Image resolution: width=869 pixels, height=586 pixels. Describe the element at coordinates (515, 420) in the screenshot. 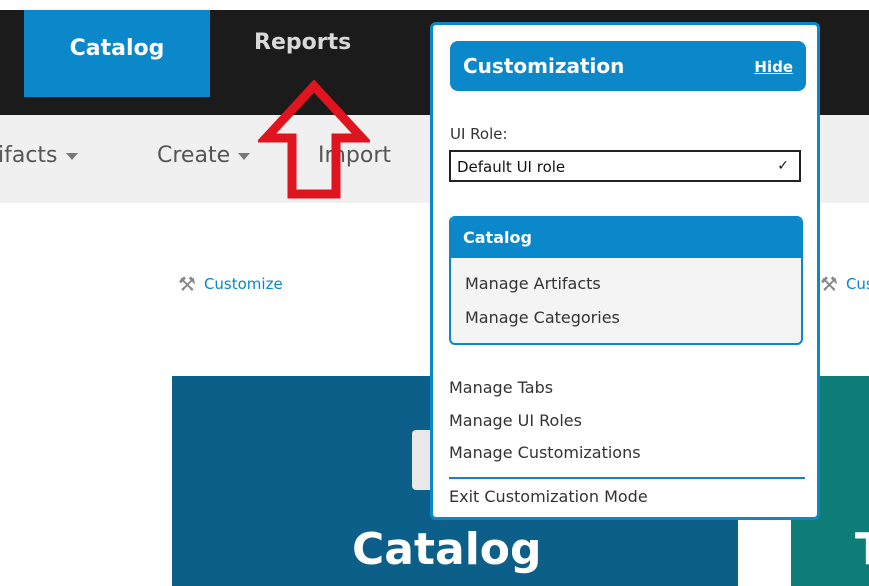

I see `manage-ui-roles-link: Manage UI Roles` at that location.